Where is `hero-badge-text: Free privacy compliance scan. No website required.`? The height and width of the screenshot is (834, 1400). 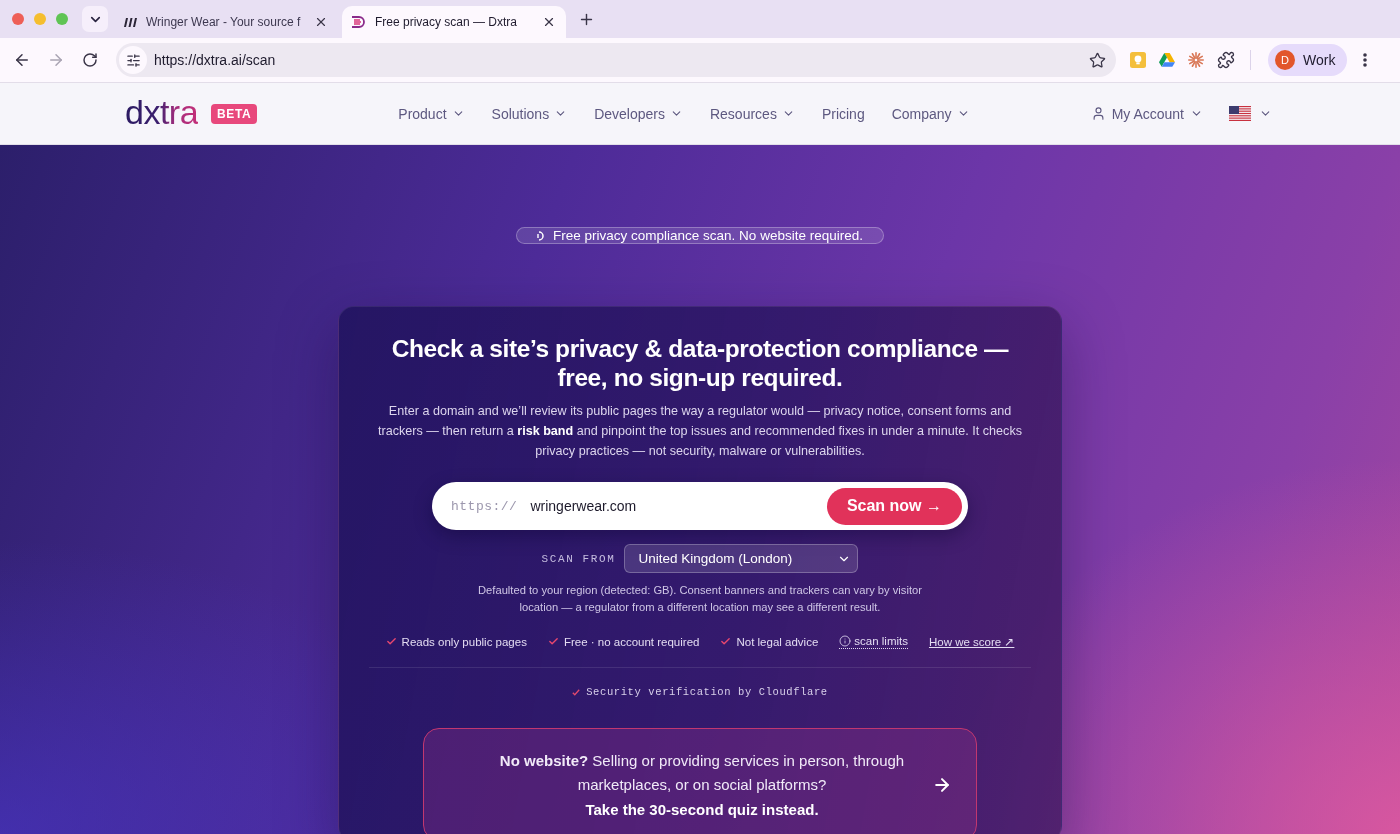 hero-badge-text: Free privacy compliance scan. No website required. is located at coordinates (708, 235).